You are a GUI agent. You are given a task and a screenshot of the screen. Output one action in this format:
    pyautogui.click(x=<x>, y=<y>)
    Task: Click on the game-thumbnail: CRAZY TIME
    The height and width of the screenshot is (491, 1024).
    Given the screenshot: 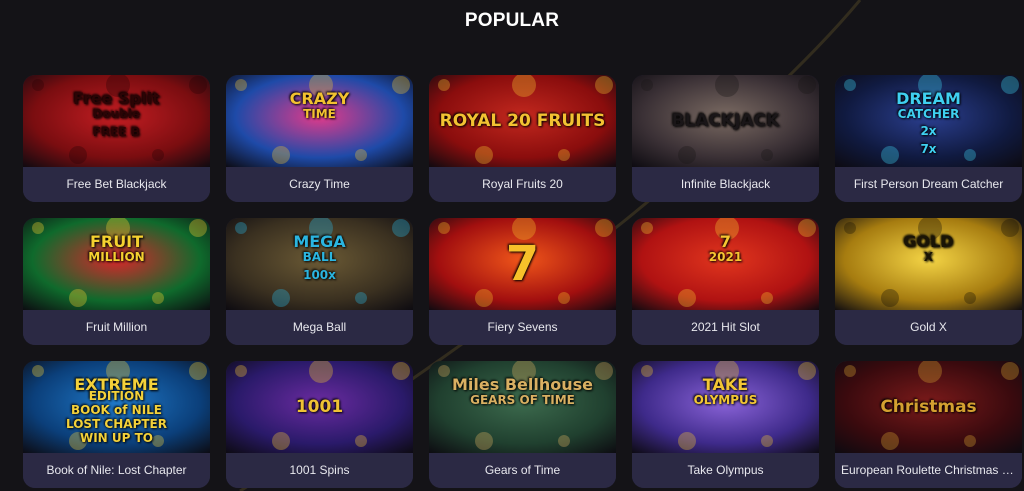 What is the action you would take?
    pyautogui.click(x=319, y=121)
    